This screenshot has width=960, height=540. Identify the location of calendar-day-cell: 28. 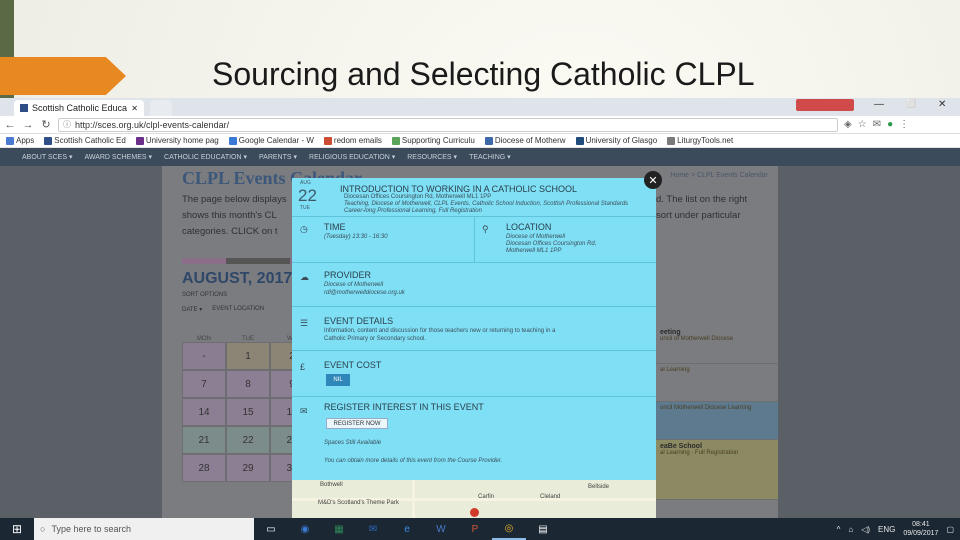
(204, 468).